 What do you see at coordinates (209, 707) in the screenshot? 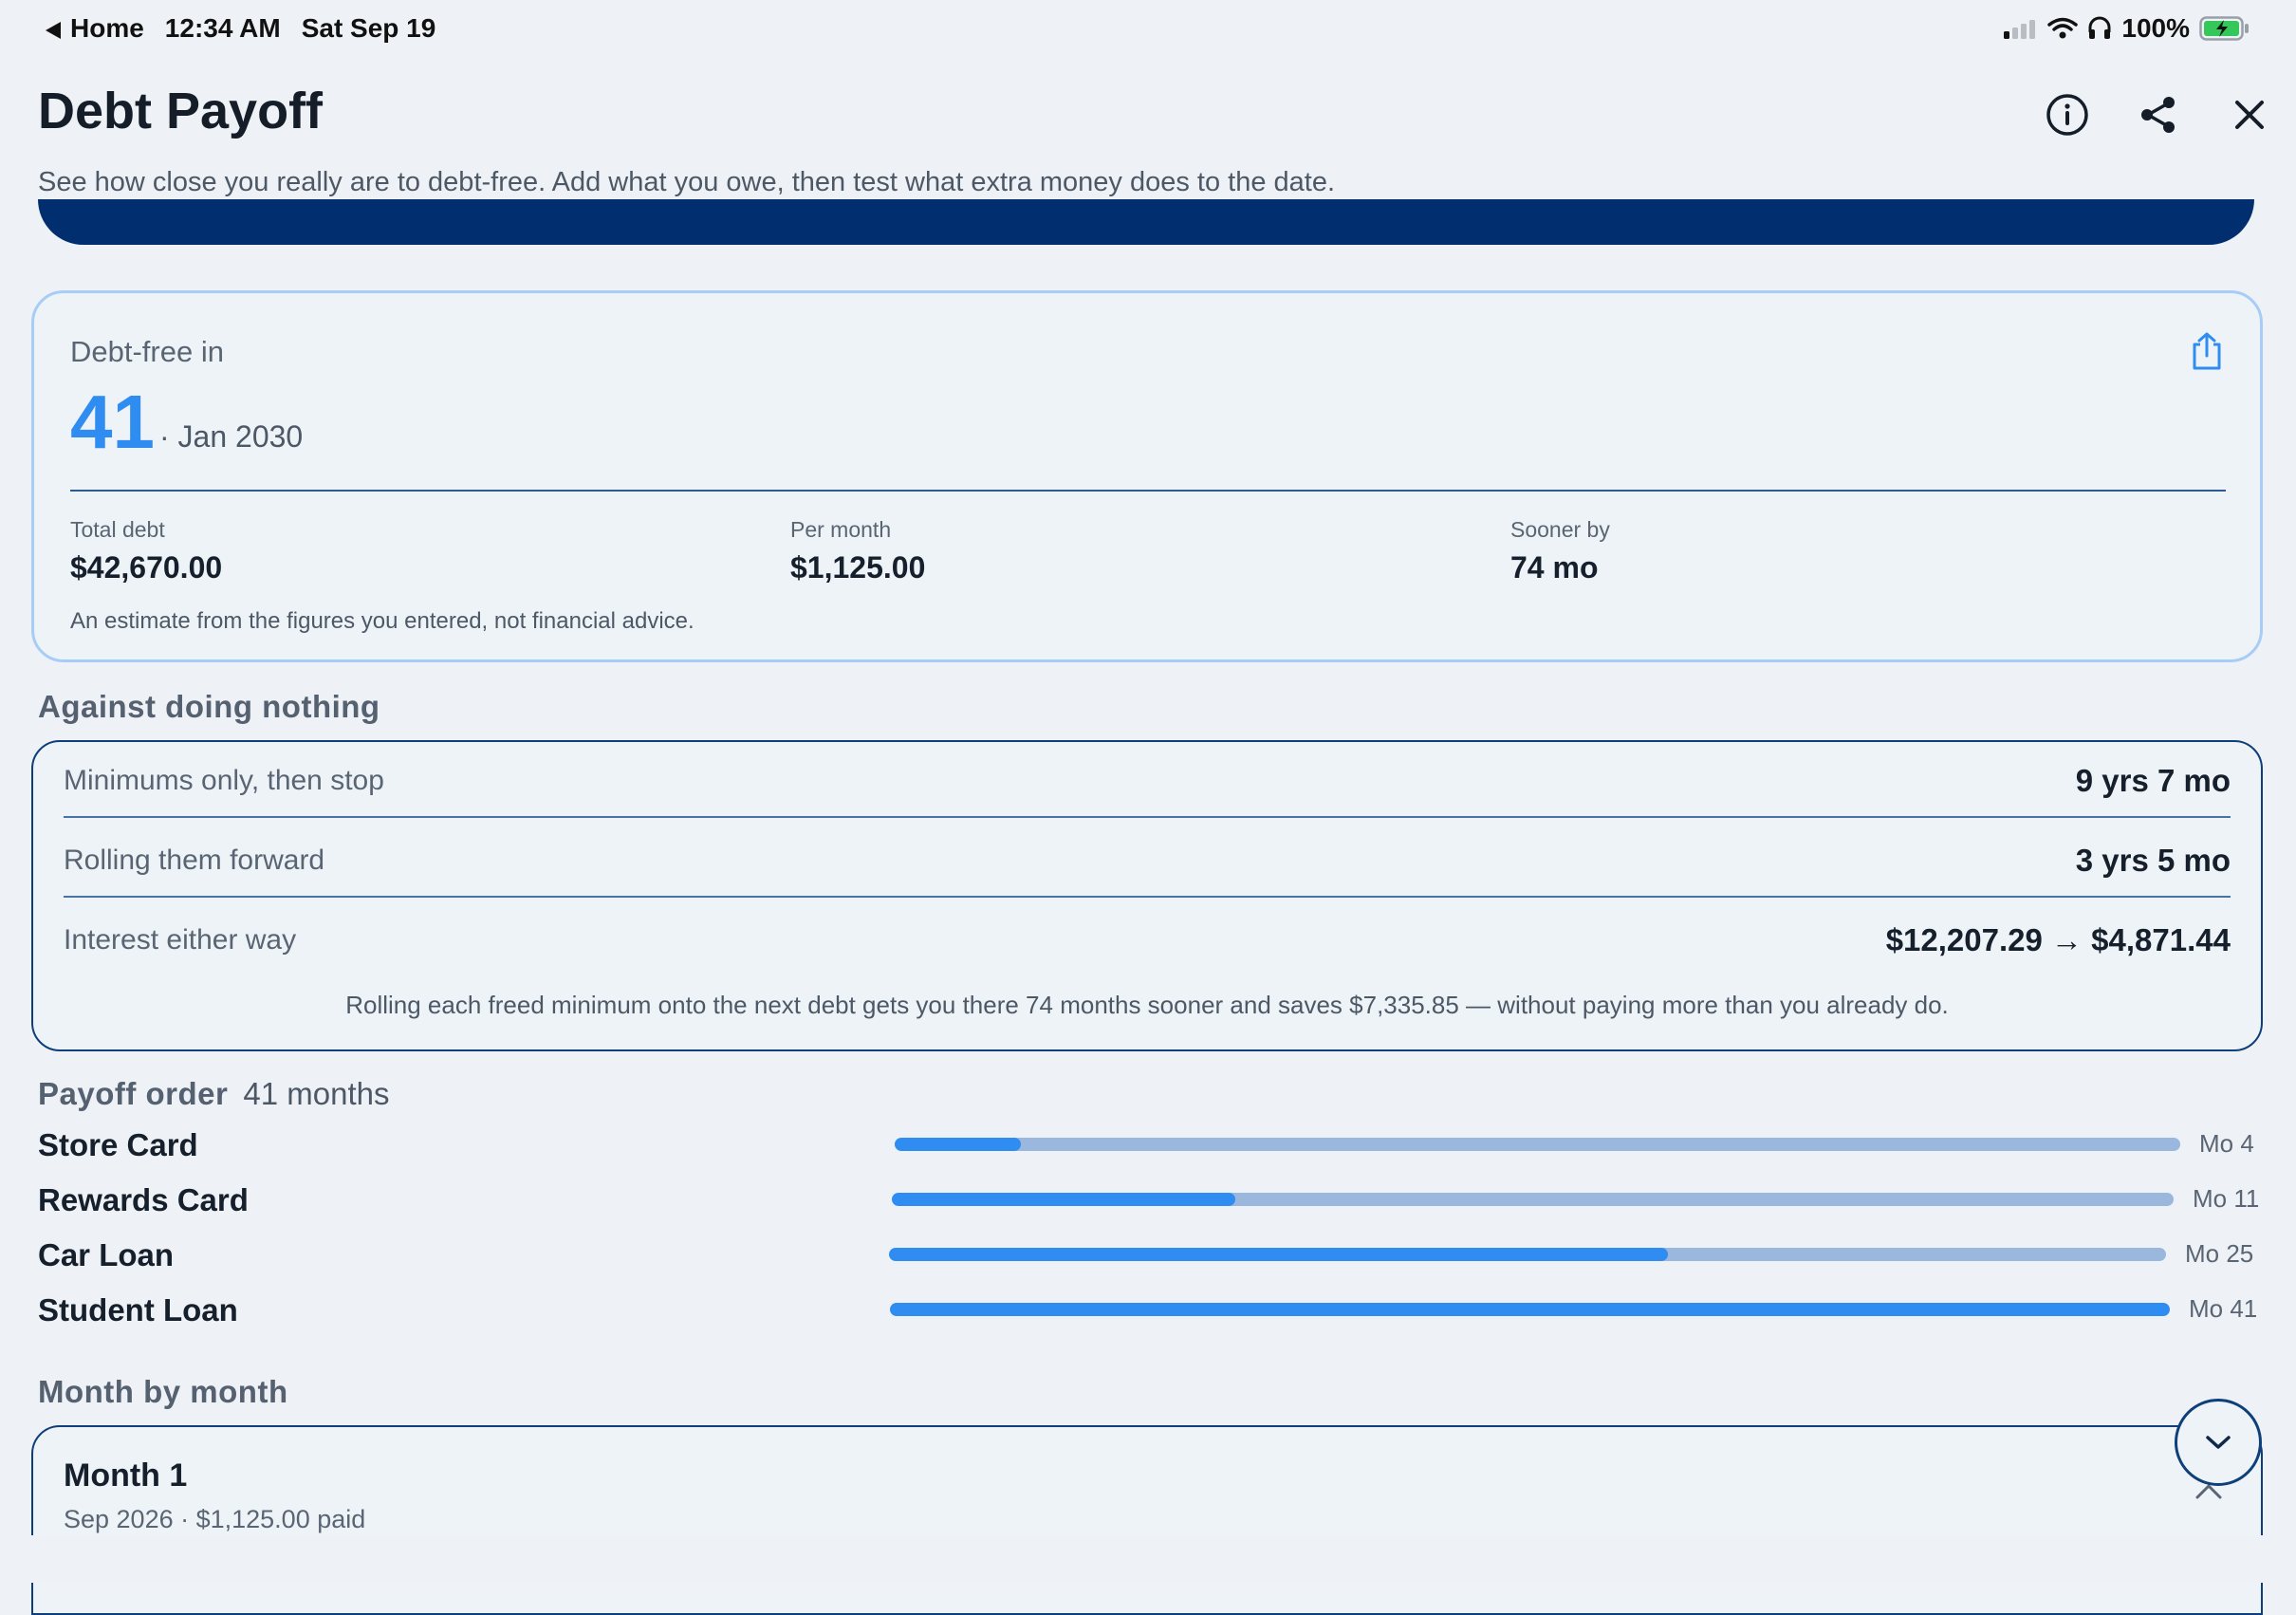
I see `comparison-heading: Against doing nothing` at bounding box center [209, 707].